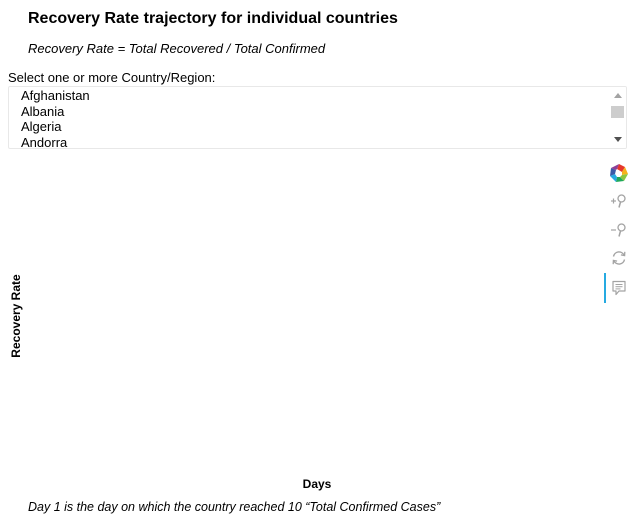  I want to click on active-tool-indicator, so click(605, 288).